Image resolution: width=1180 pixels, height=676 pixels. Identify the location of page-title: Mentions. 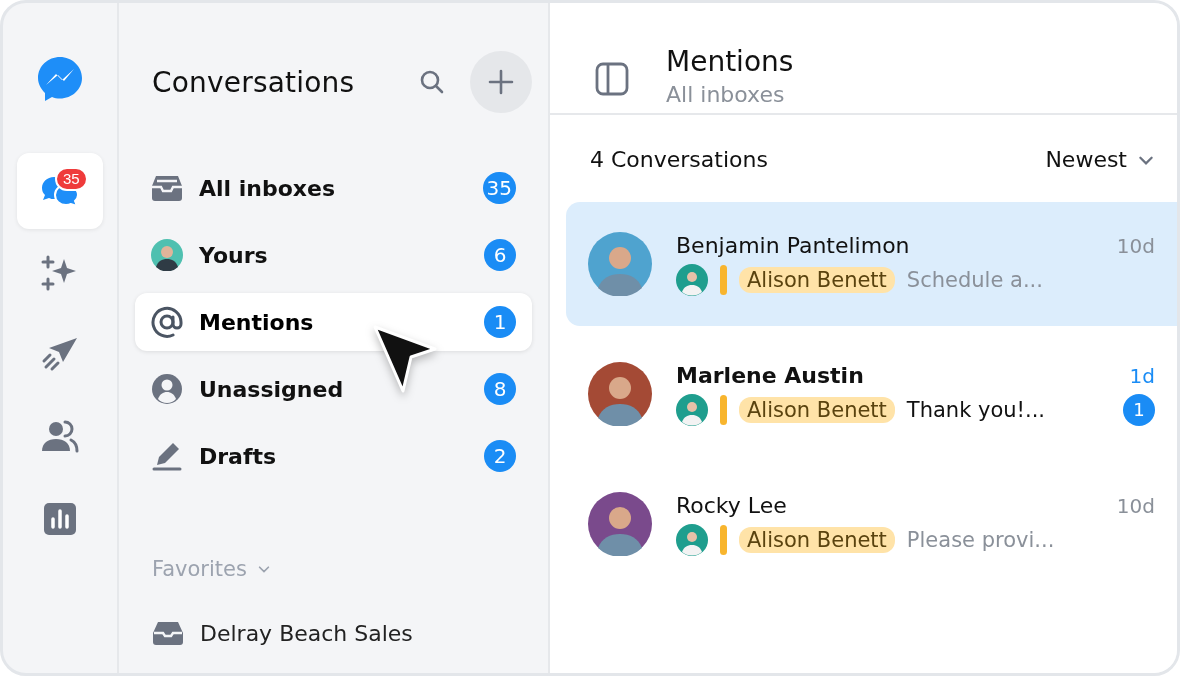
(730, 61).